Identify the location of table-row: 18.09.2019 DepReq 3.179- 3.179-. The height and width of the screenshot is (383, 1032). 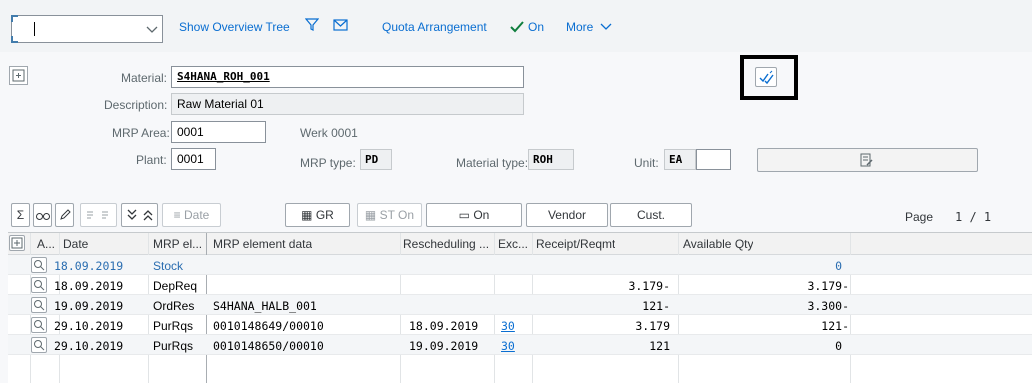
(520, 285).